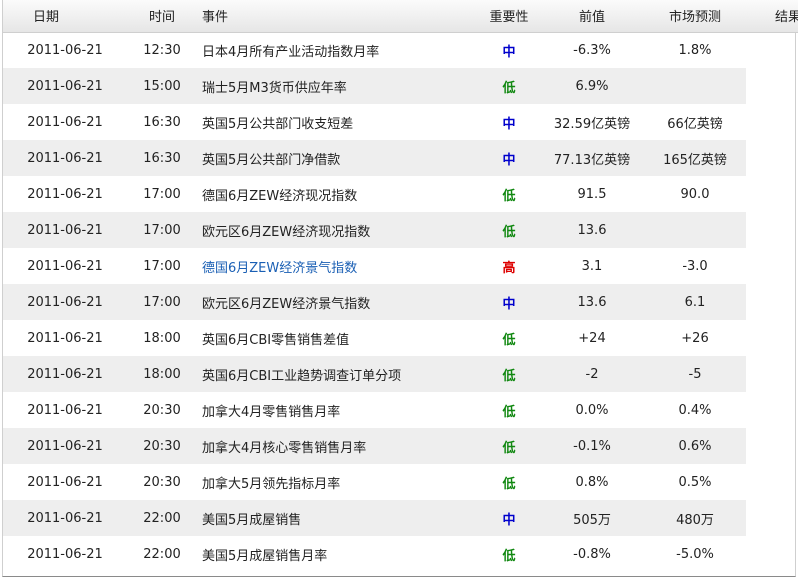  What do you see at coordinates (695, 338) in the screenshot?
I see `cell-forecast: +26` at bounding box center [695, 338].